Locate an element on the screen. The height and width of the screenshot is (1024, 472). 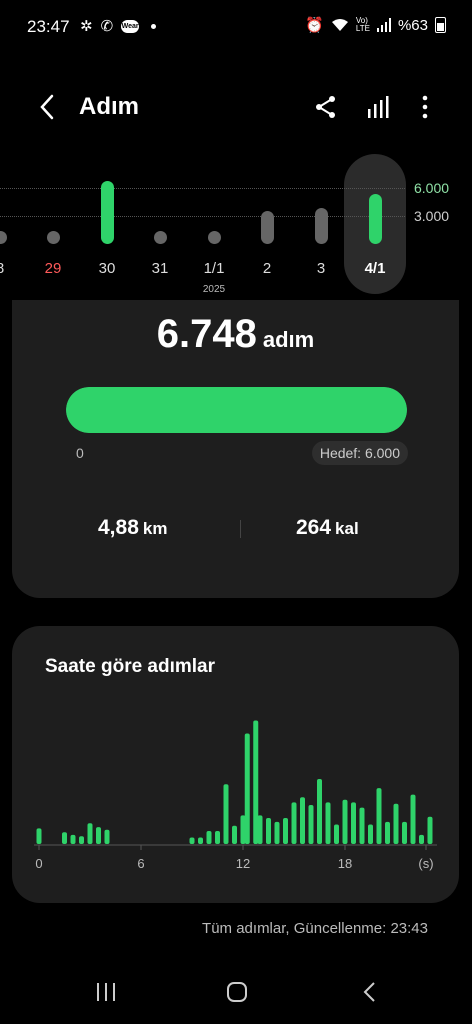
step-count: 6.748 adım is located at coordinates (235, 334).